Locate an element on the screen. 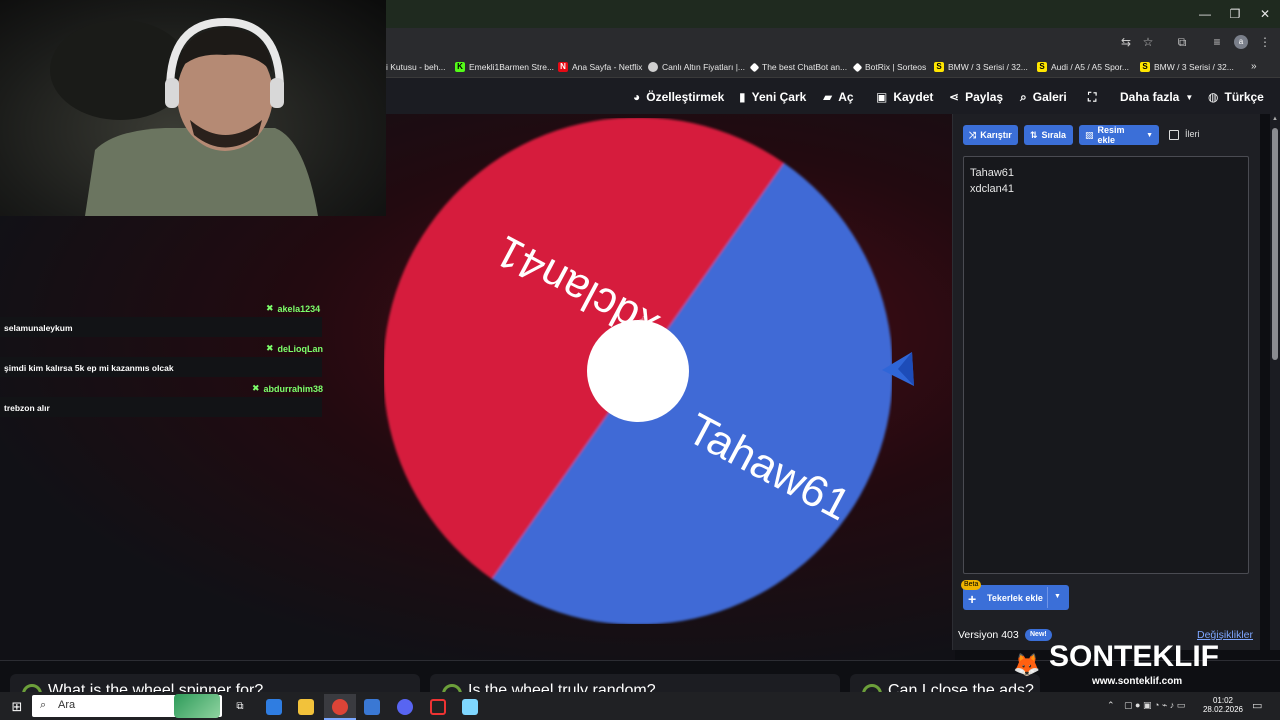 The width and height of the screenshot is (1280, 720). wheel-pointer-icon is located at coordinates (898, 369).